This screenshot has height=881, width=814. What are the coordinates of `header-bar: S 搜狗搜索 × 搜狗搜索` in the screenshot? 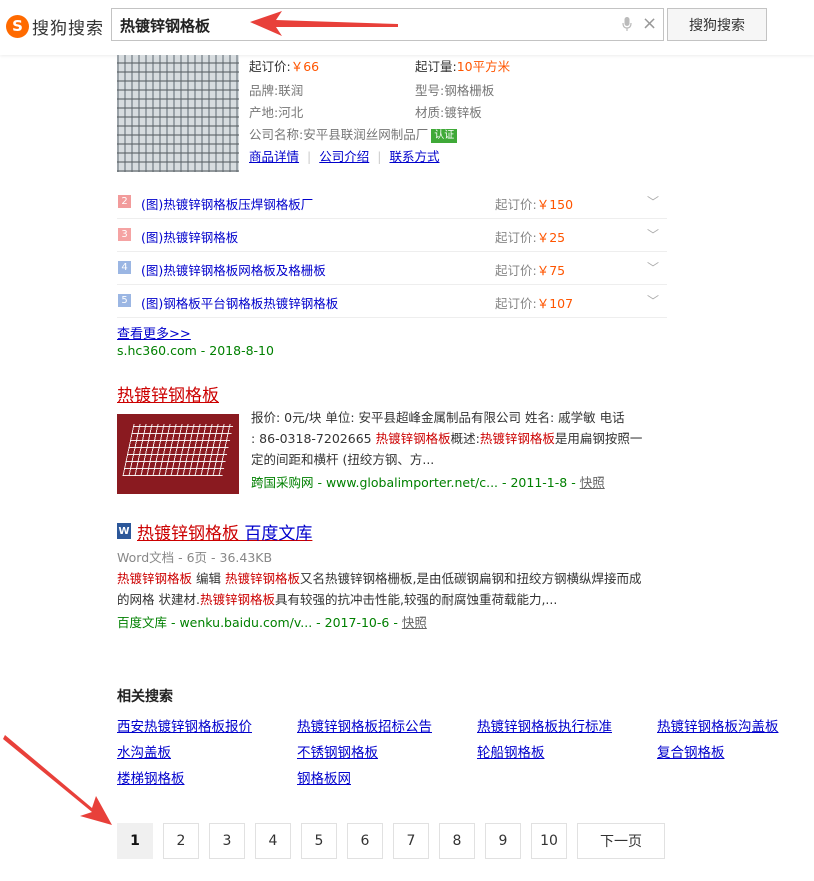 It's located at (407, 27).